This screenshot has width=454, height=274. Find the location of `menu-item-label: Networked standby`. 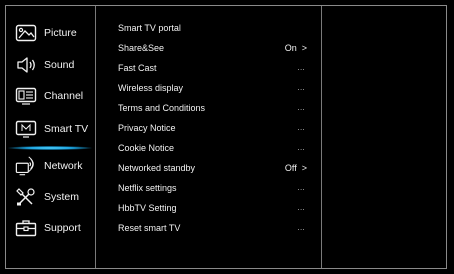

menu-item-label: Networked standby is located at coordinates (157, 168).